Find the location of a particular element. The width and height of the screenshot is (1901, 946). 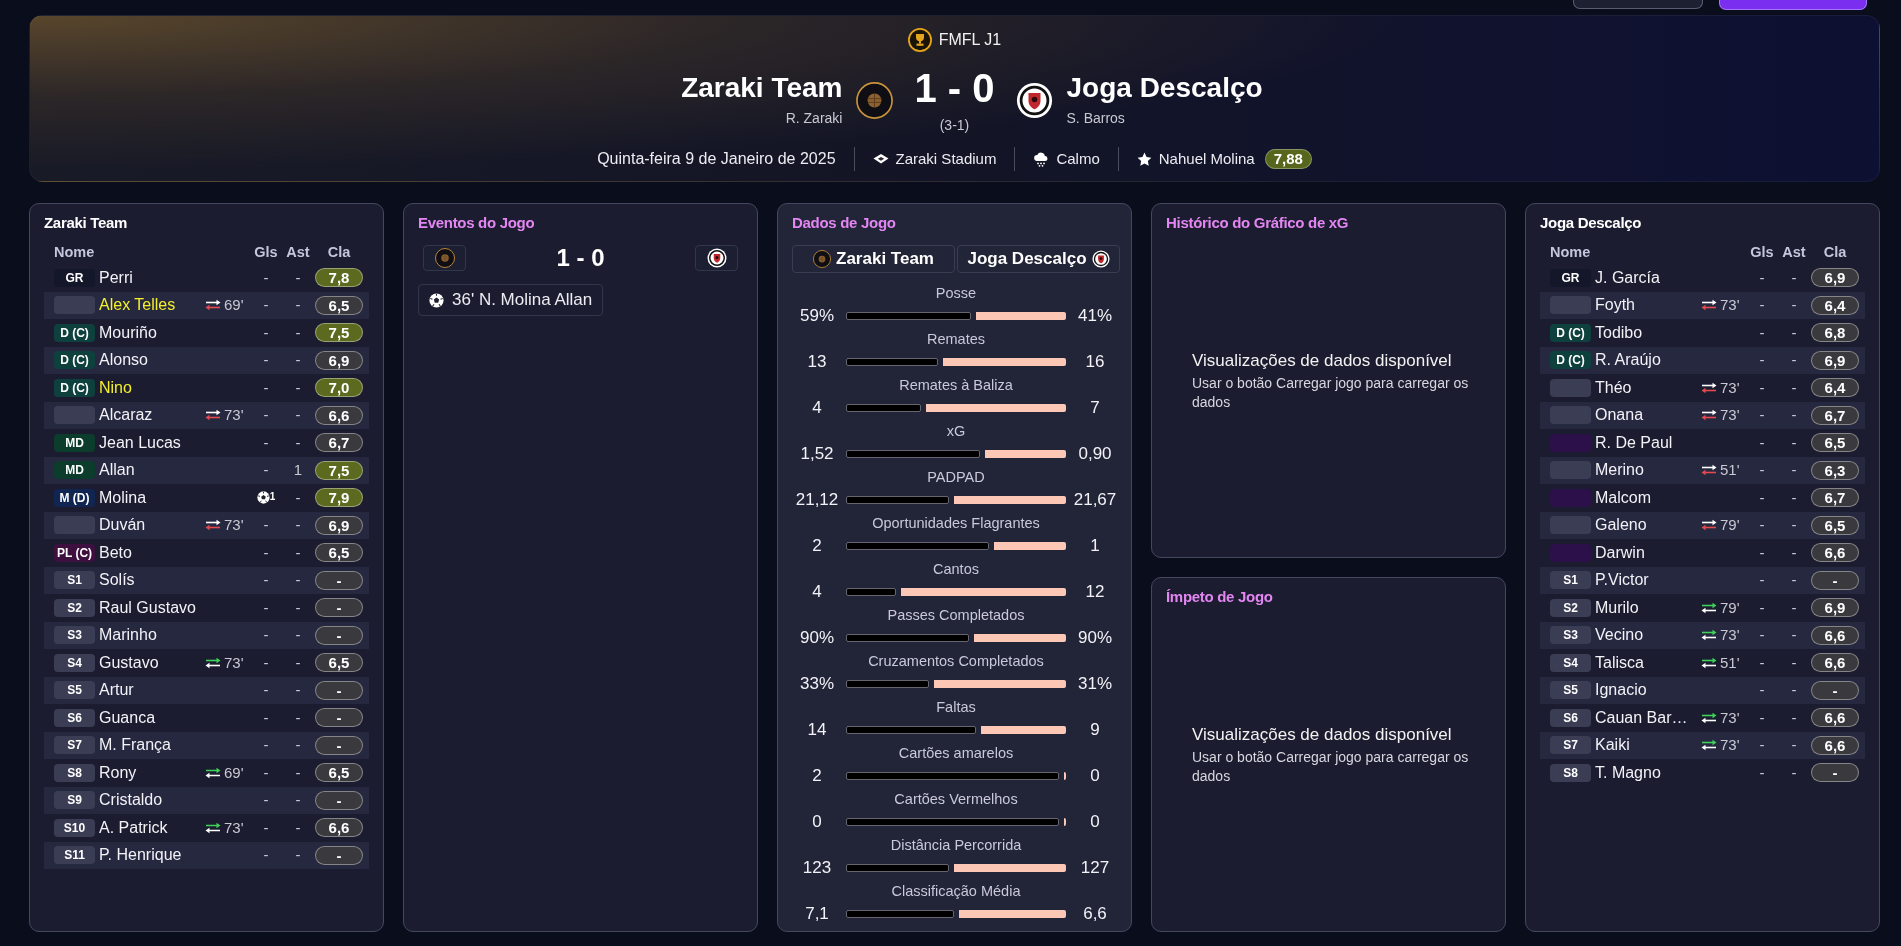

position-badge: S2 is located at coordinates (1570, 607).